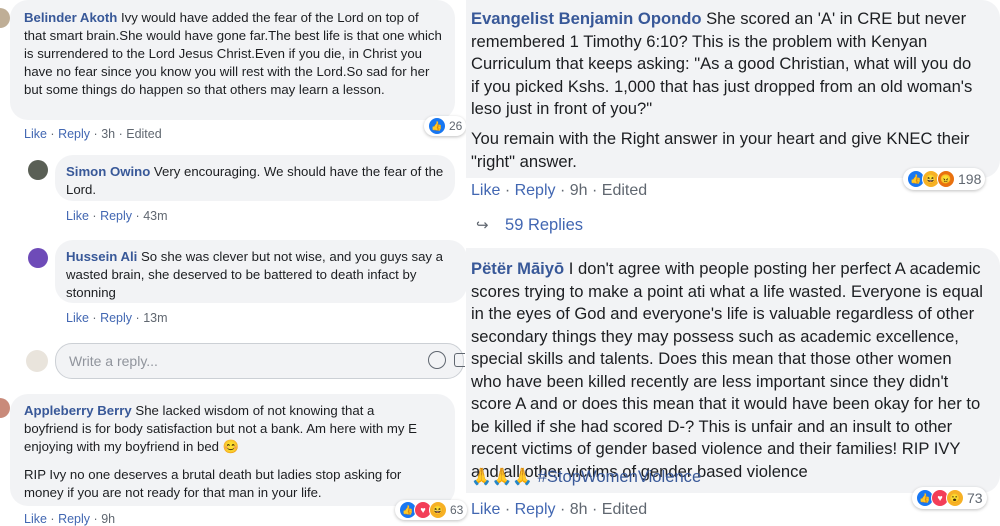 The height and width of the screenshot is (526, 1000). I want to click on emoji-icon, so click(437, 360).